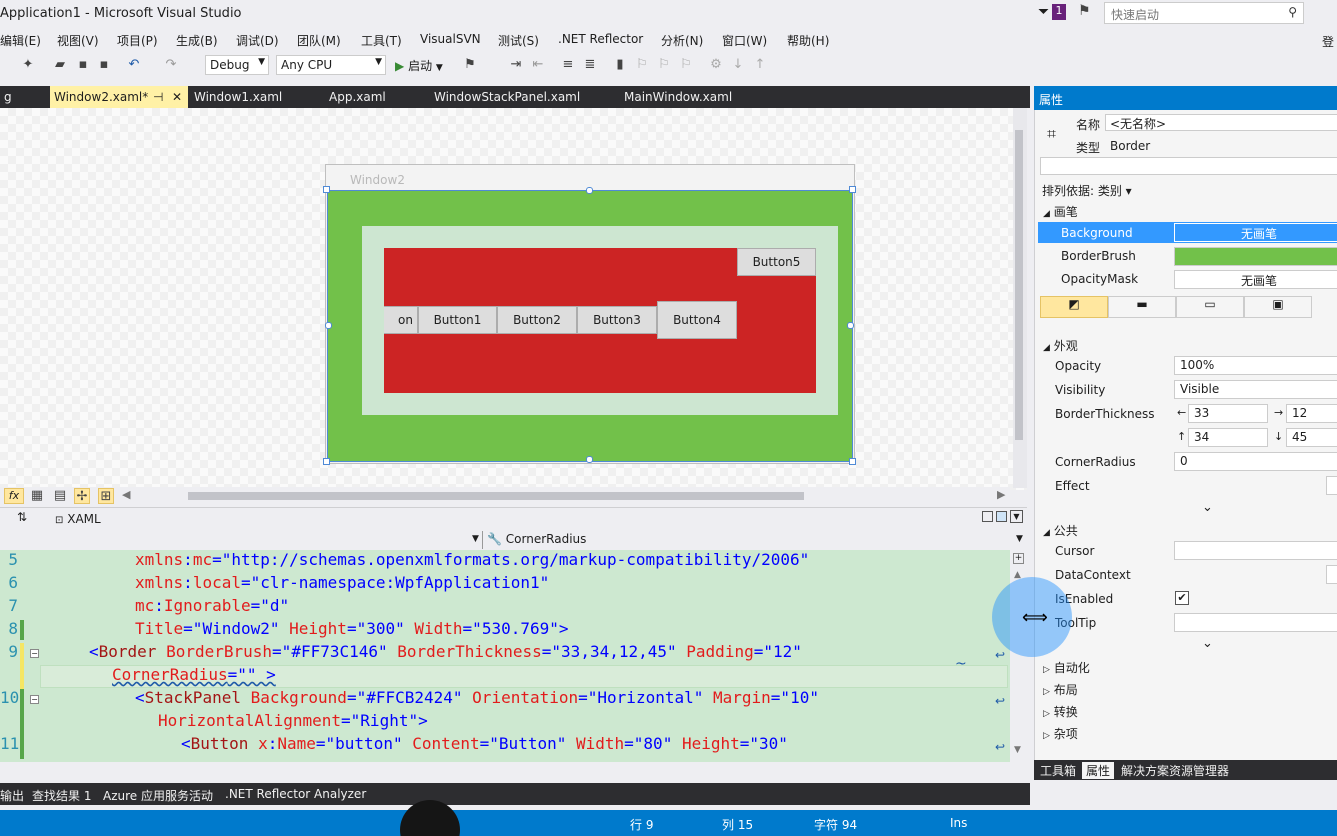 The height and width of the screenshot is (836, 1337). What do you see at coordinates (14, 496) in the screenshot?
I see `fx-icon: fx` at bounding box center [14, 496].